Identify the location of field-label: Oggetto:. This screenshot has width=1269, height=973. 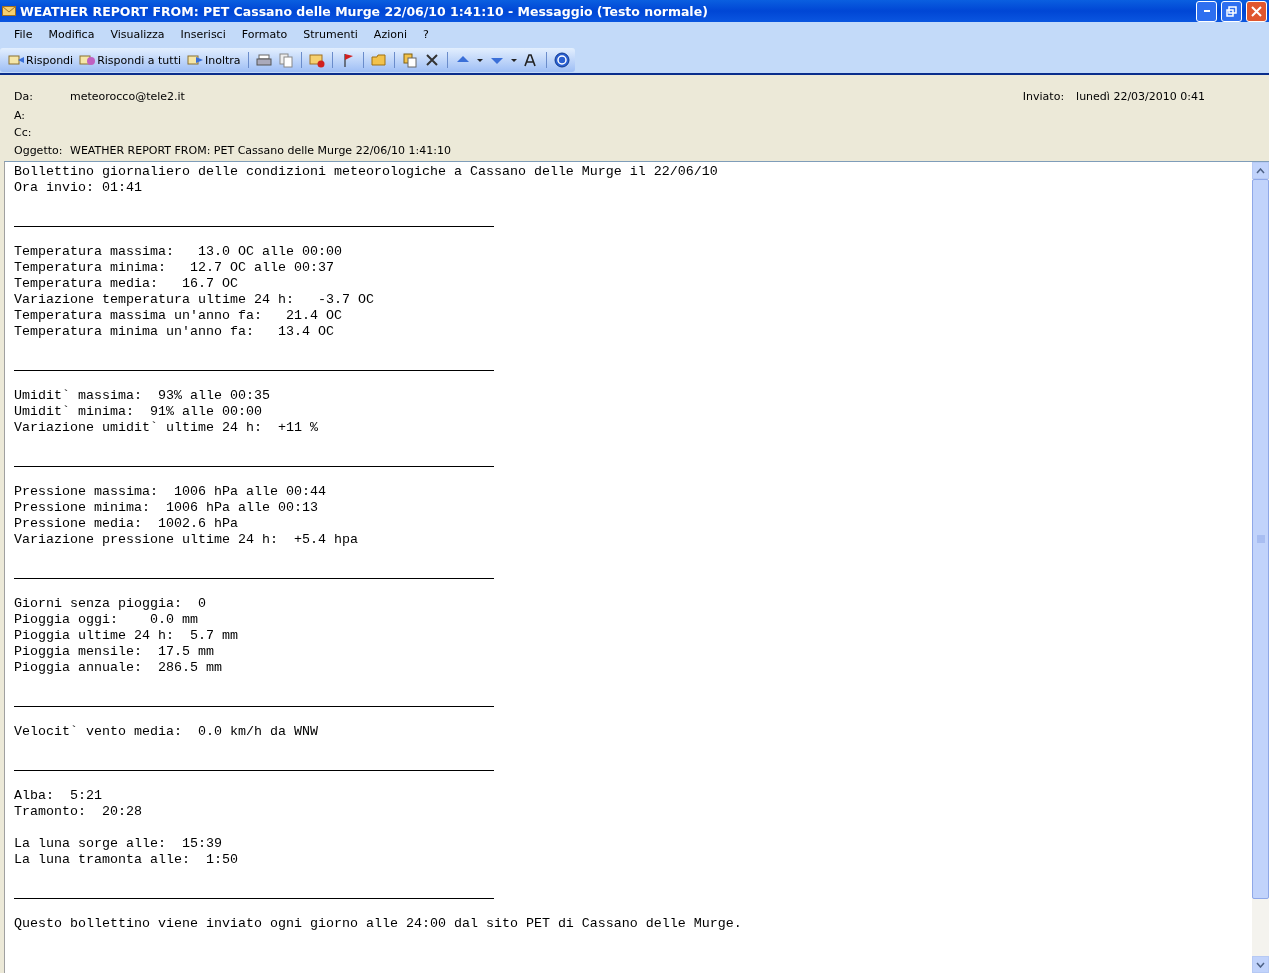
(39, 150).